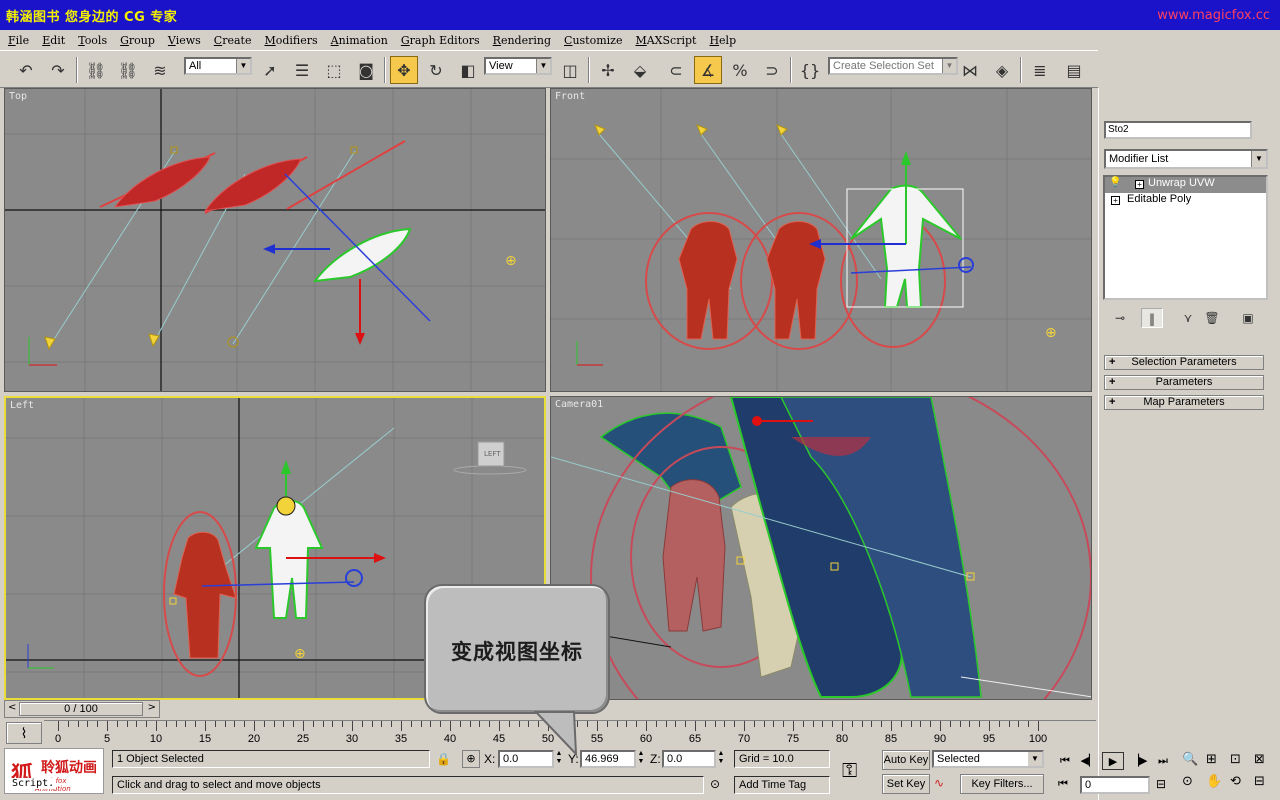  What do you see at coordinates (810, 70) in the screenshot?
I see `named-selection-icon: {}` at bounding box center [810, 70].